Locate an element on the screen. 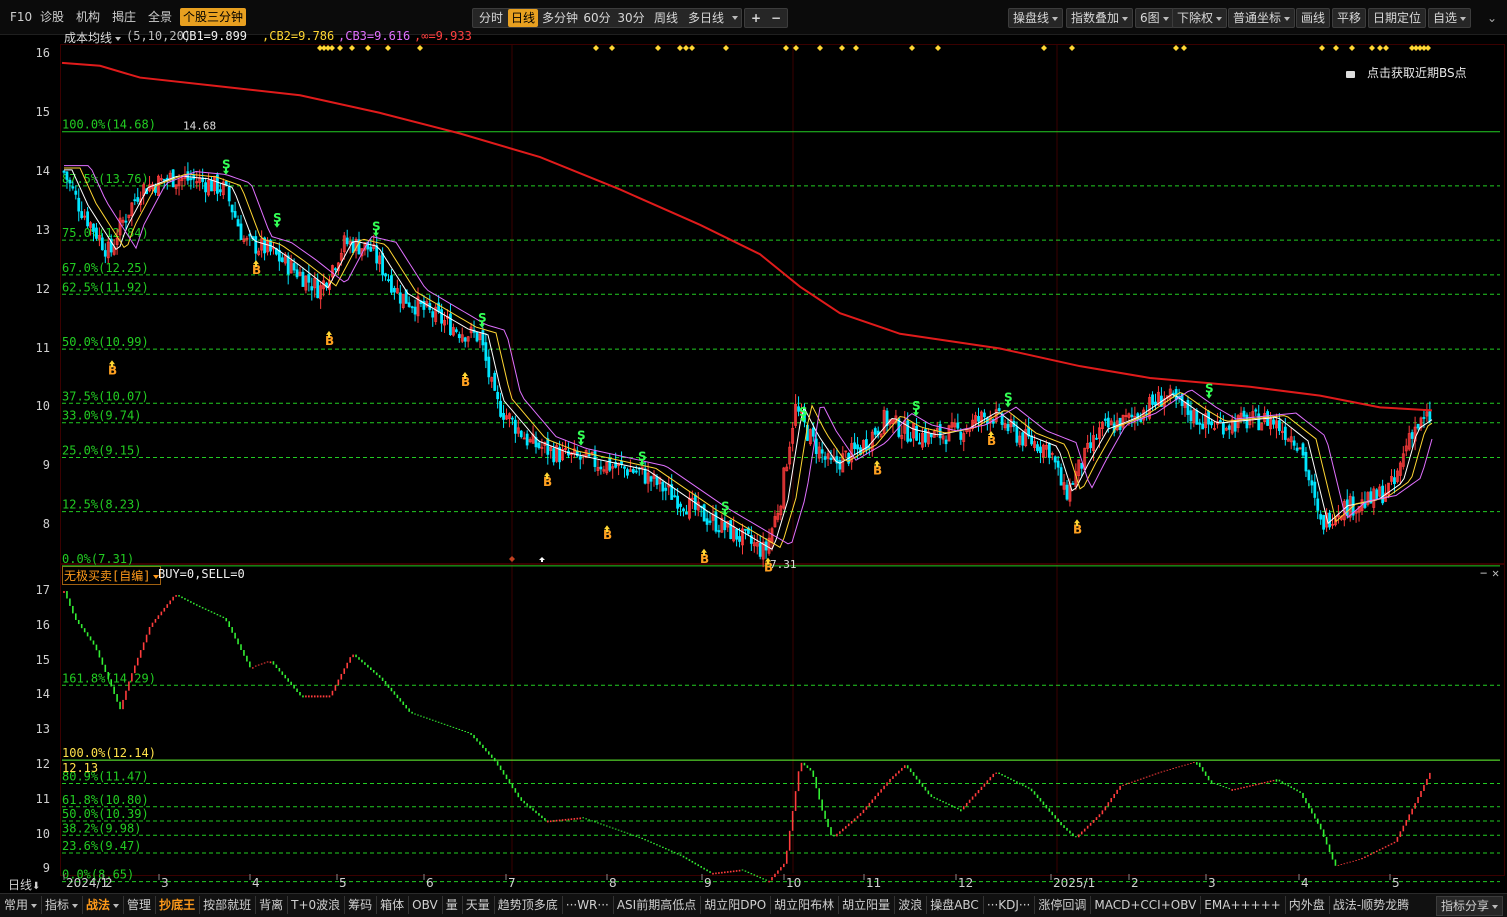  bottom-tab-label: 筹码 is located at coordinates (360, 905).